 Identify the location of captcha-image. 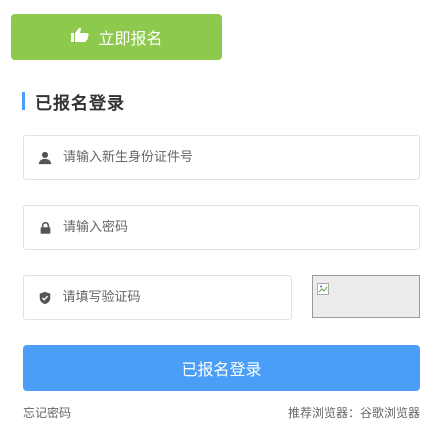
(366, 296).